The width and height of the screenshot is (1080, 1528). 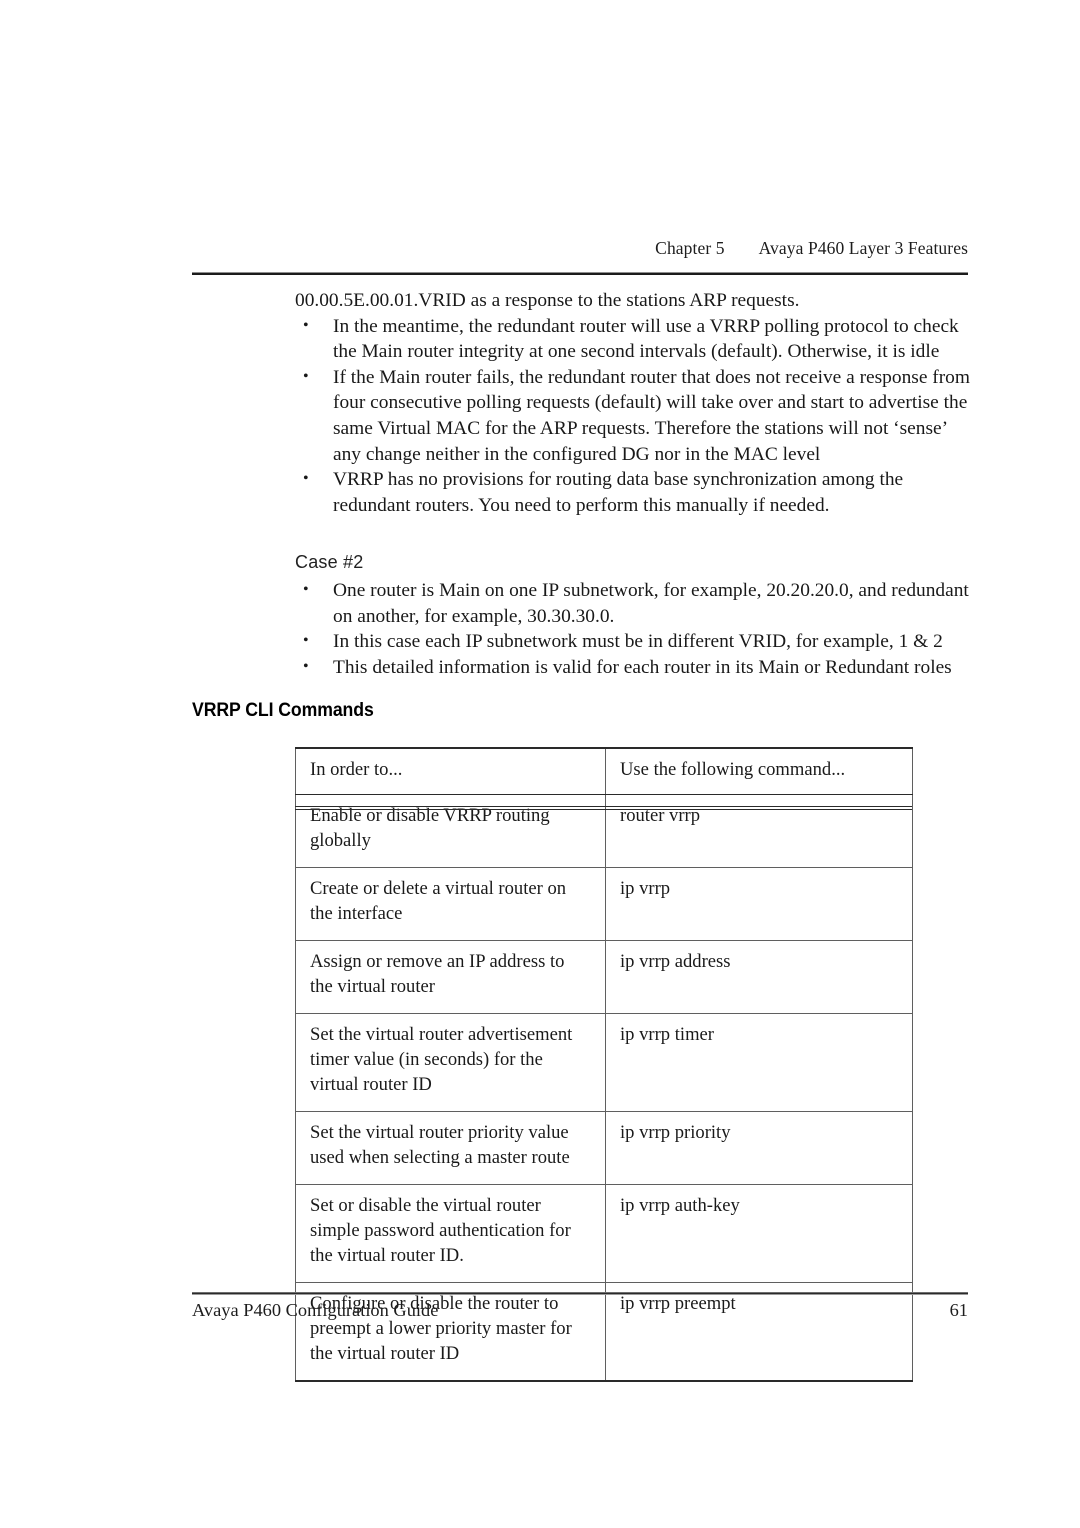 What do you see at coordinates (329, 562) in the screenshot?
I see `case-heading: Case #2` at bounding box center [329, 562].